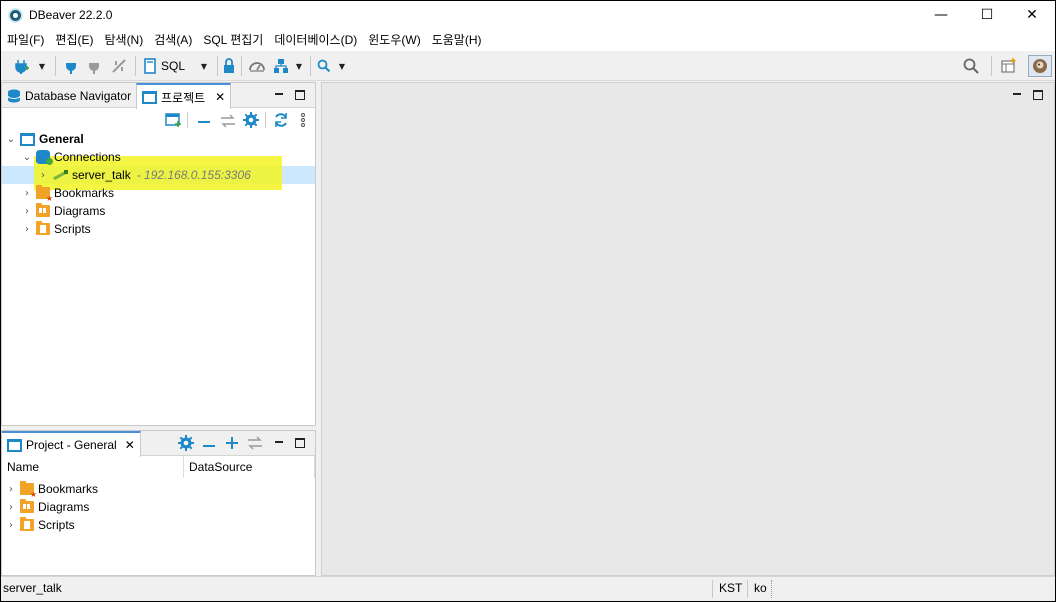 The image size is (1056, 602). I want to click on status-bar: server_talk KST ko, so click(528, 588).